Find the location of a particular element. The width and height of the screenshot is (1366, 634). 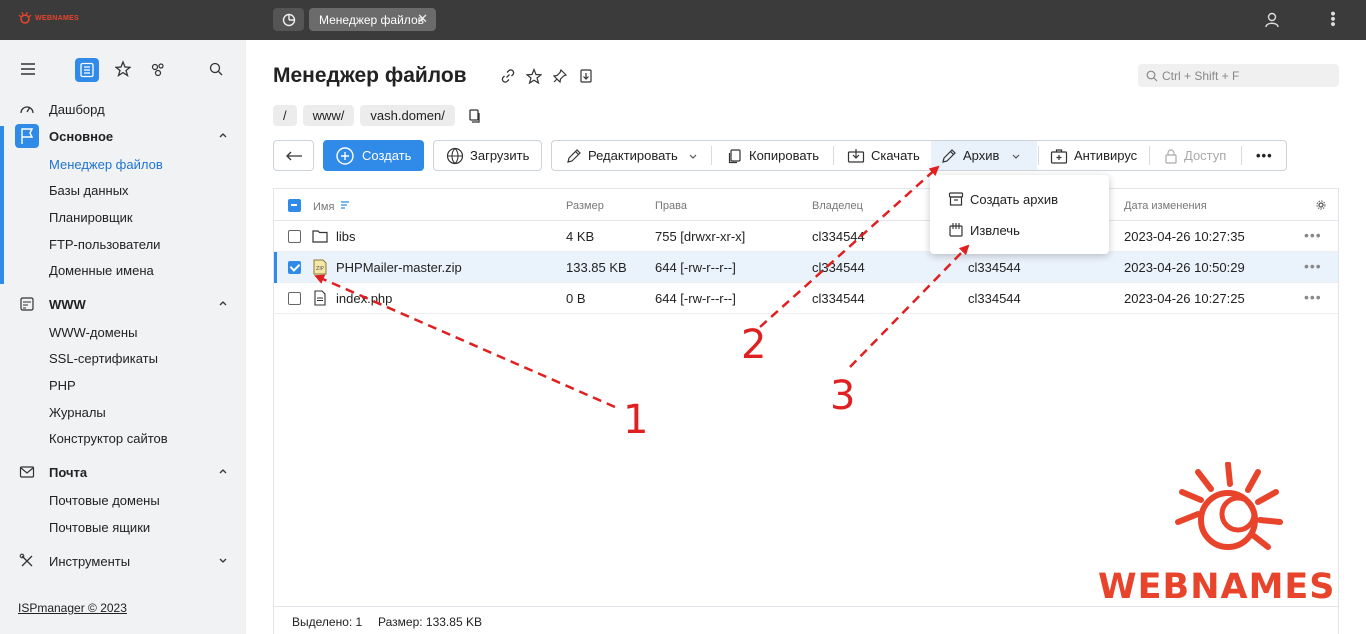

archive-button: Архив is located at coordinates (984, 155).